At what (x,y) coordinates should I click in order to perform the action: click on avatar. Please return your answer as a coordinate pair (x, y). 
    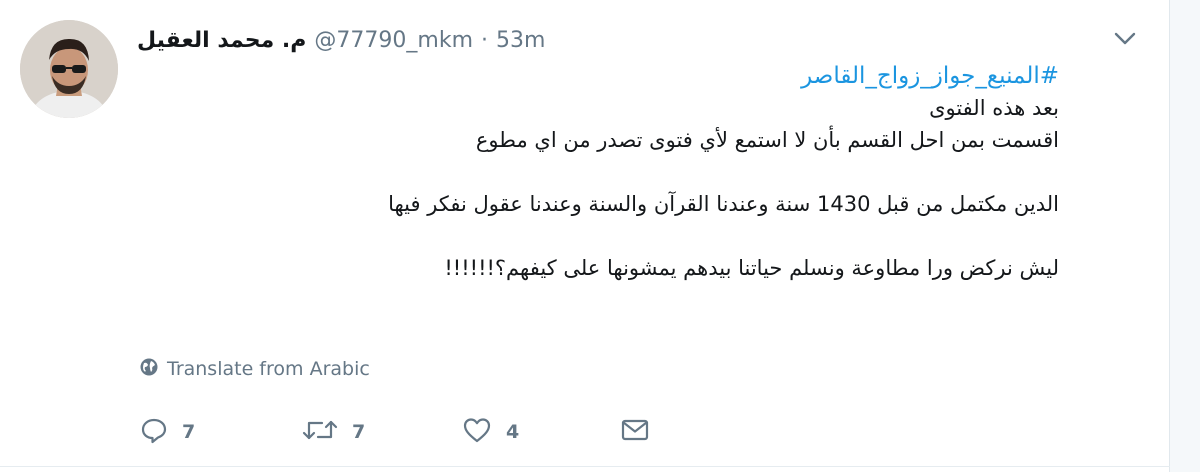
    Looking at the image, I should click on (69, 69).